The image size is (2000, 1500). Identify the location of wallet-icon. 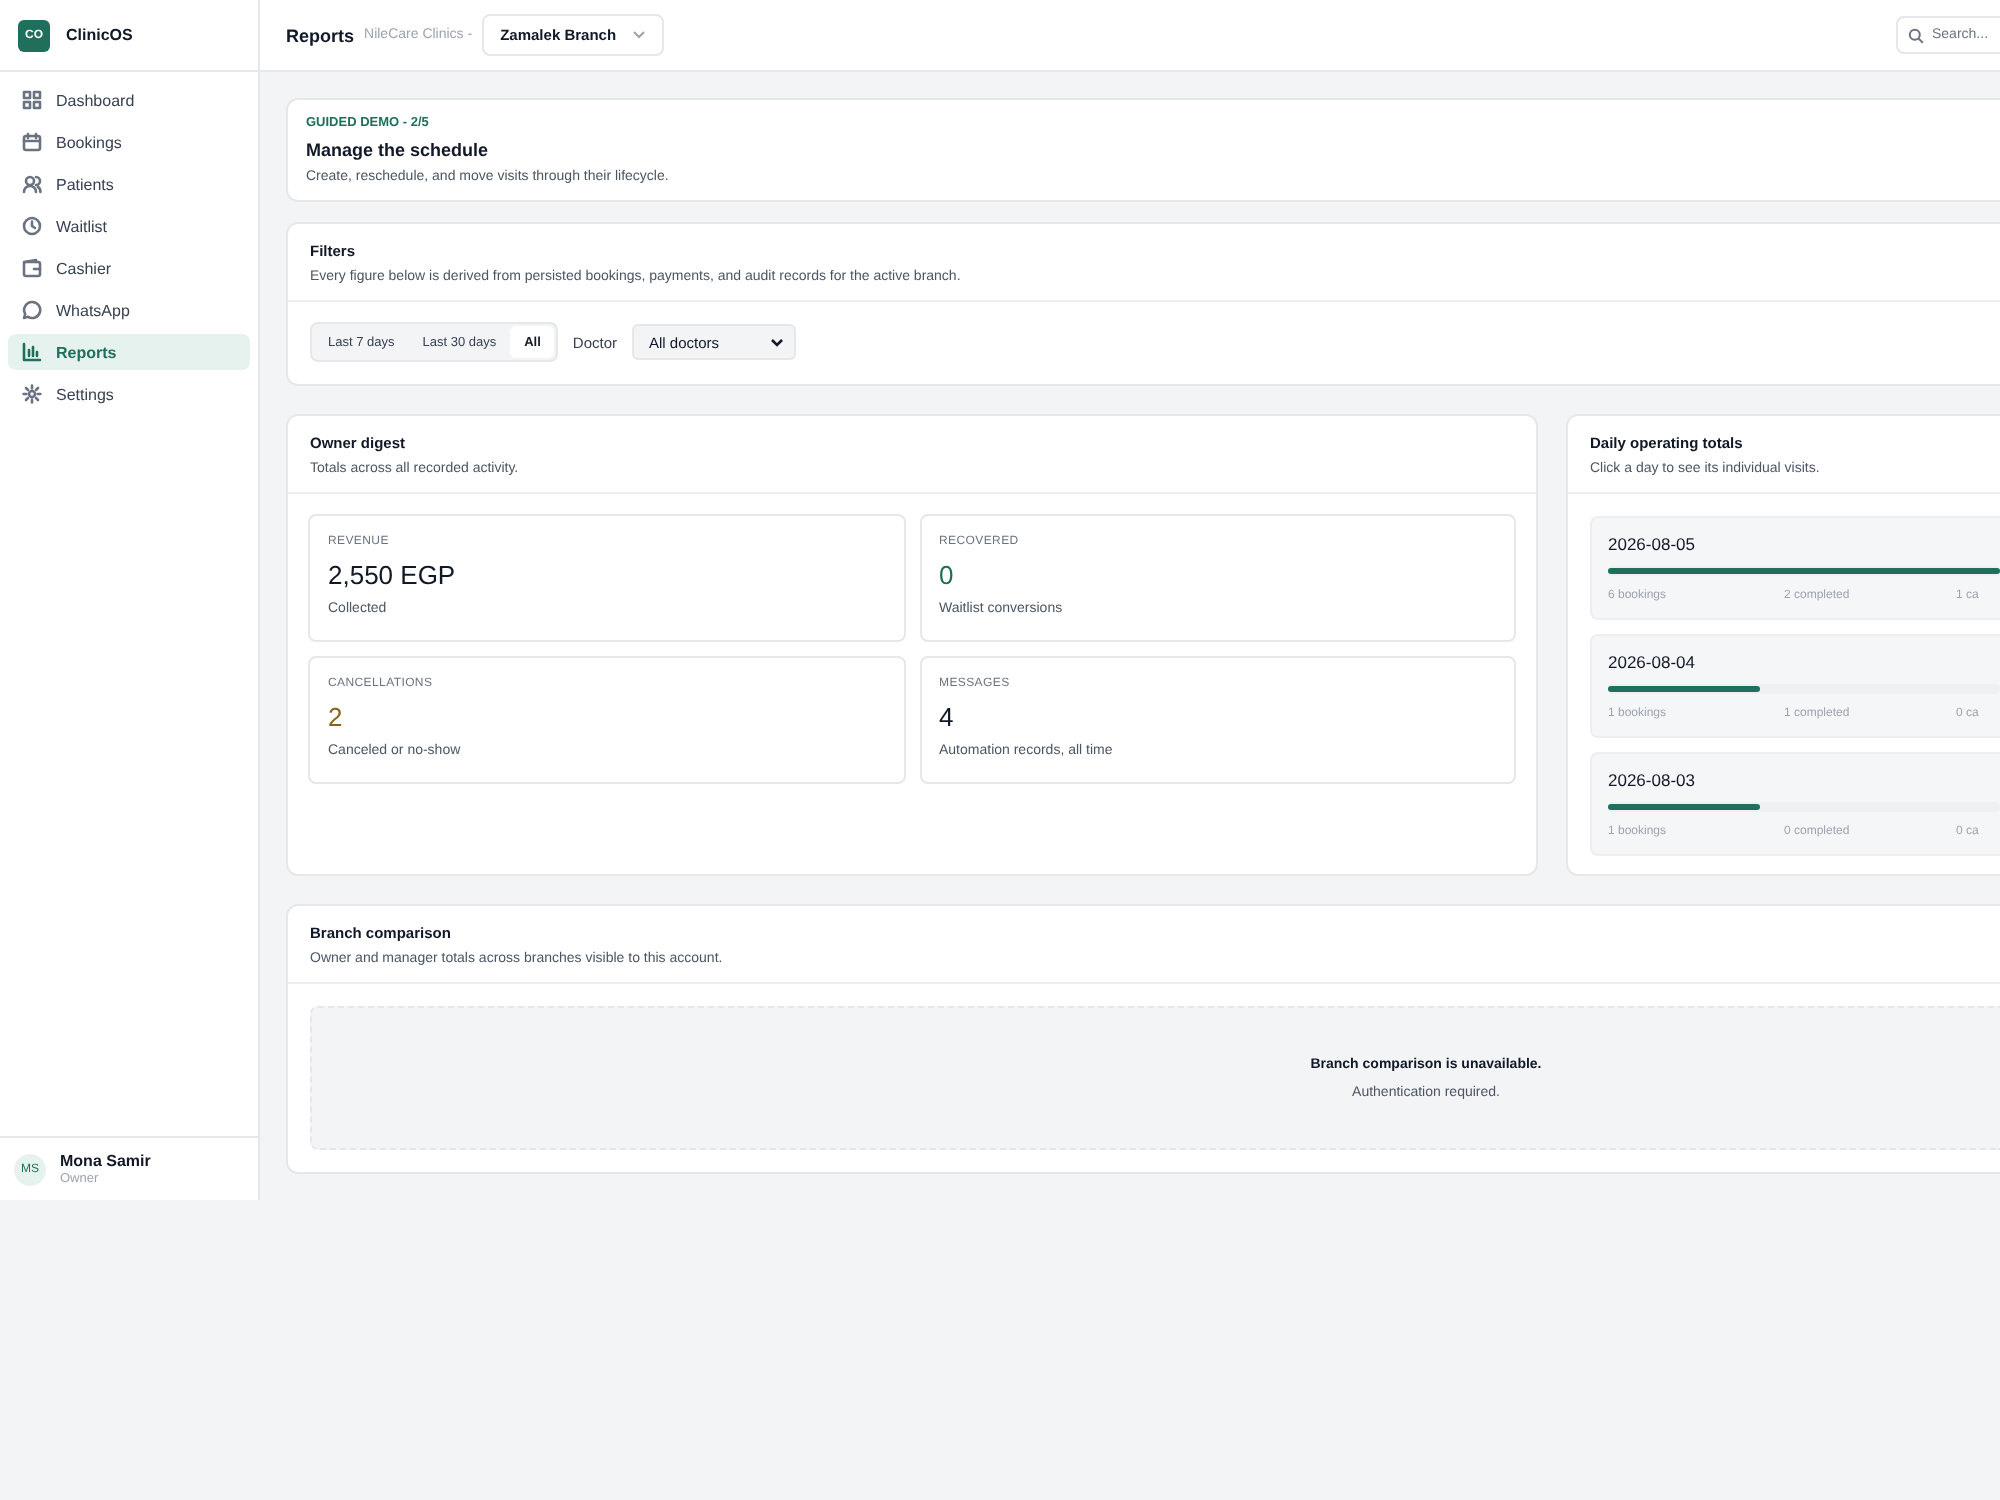
(32, 268).